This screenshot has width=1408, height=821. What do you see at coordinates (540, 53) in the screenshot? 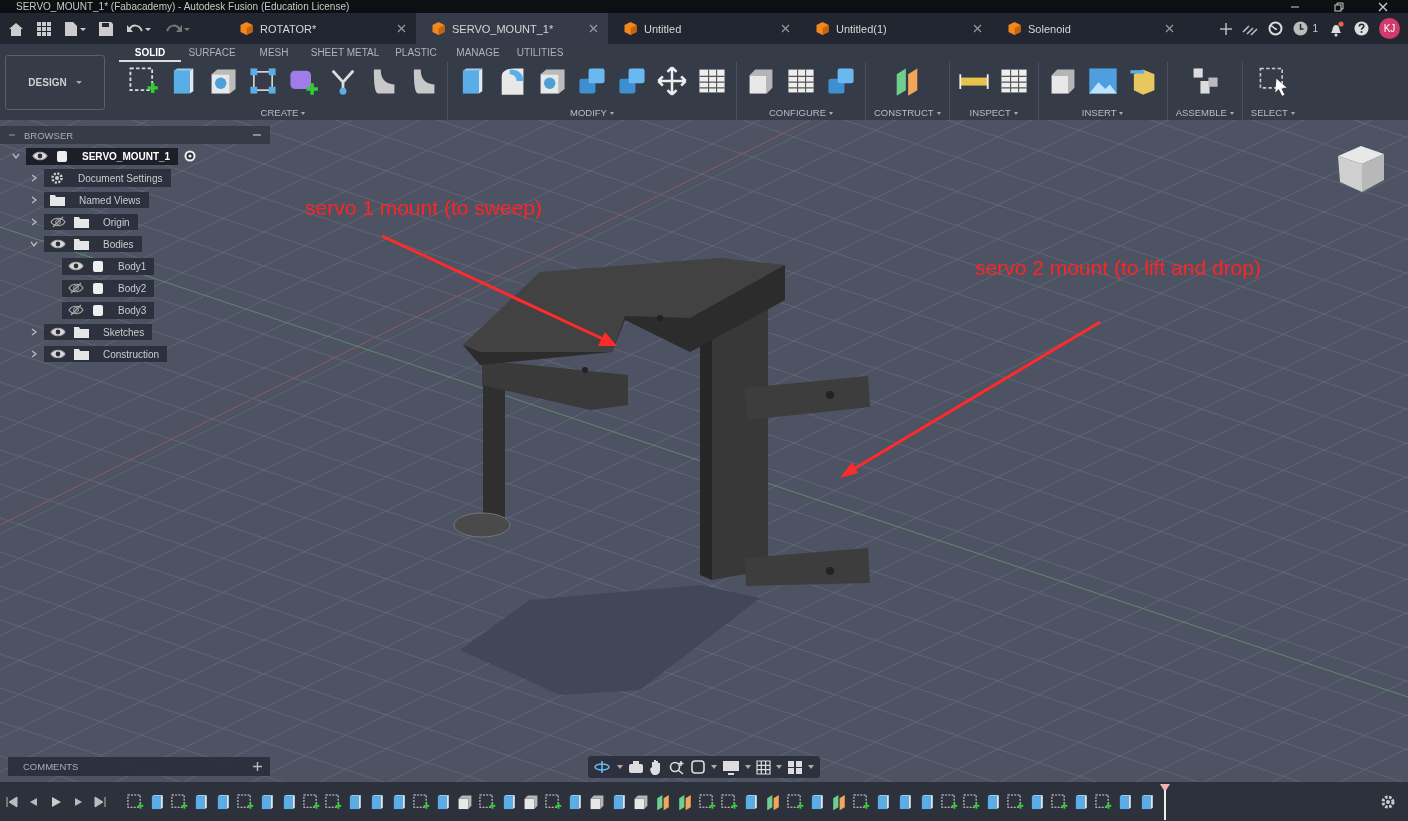
I see `toolbar-tab: UTILITIES` at bounding box center [540, 53].